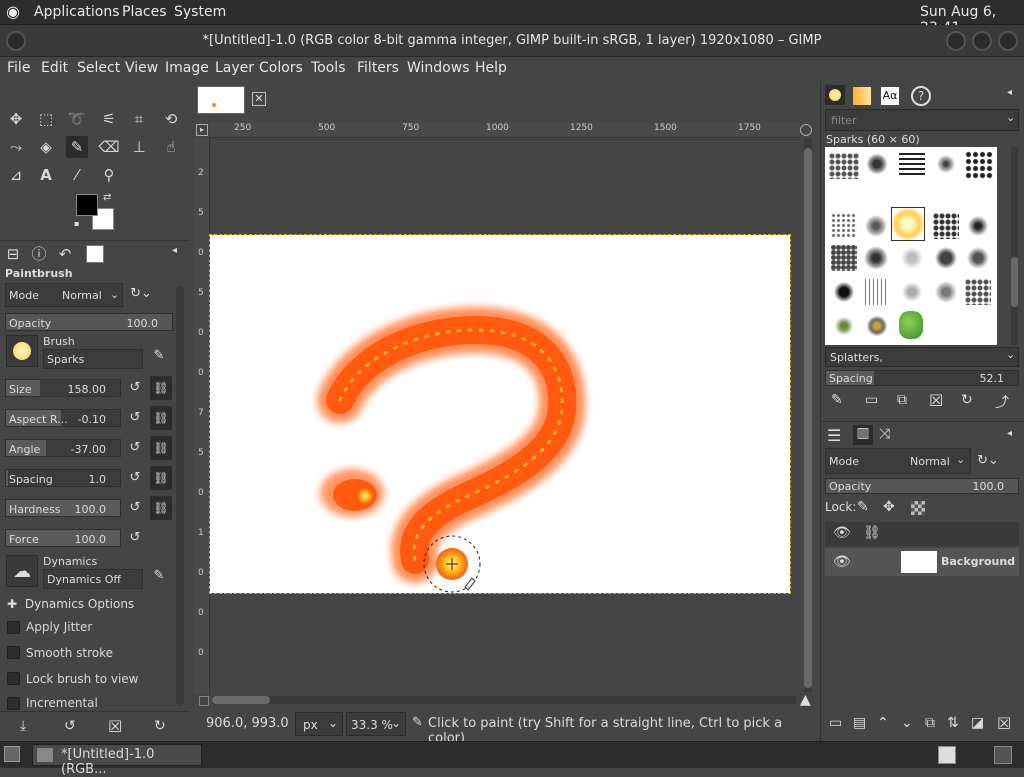  What do you see at coordinates (234, 68) in the screenshot?
I see `menu-layer: Layer` at bounding box center [234, 68].